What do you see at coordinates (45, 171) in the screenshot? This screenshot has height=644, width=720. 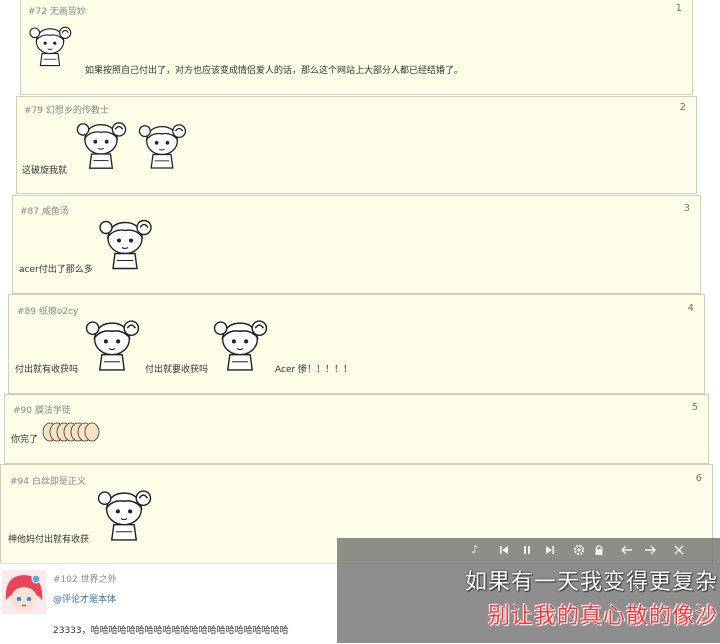 I see `comment-text: 这破旋我就` at bounding box center [45, 171].